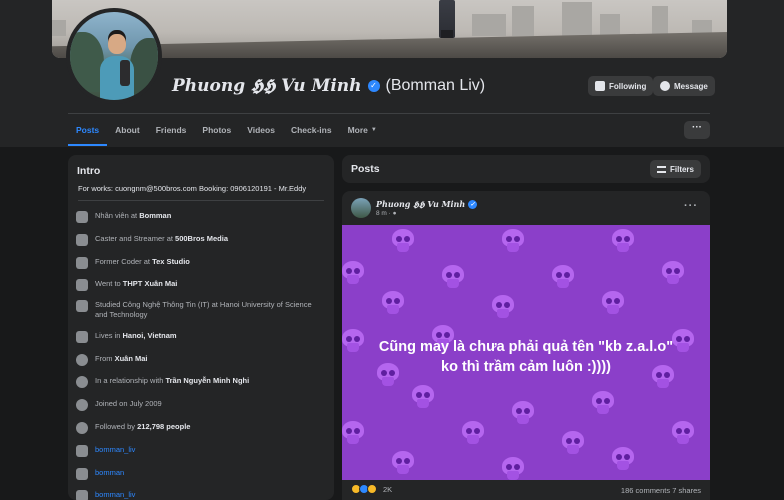 Image resolution: width=784 pixels, height=500 pixels. I want to click on intro-item-link: Xuân Mai, so click(131, 358).